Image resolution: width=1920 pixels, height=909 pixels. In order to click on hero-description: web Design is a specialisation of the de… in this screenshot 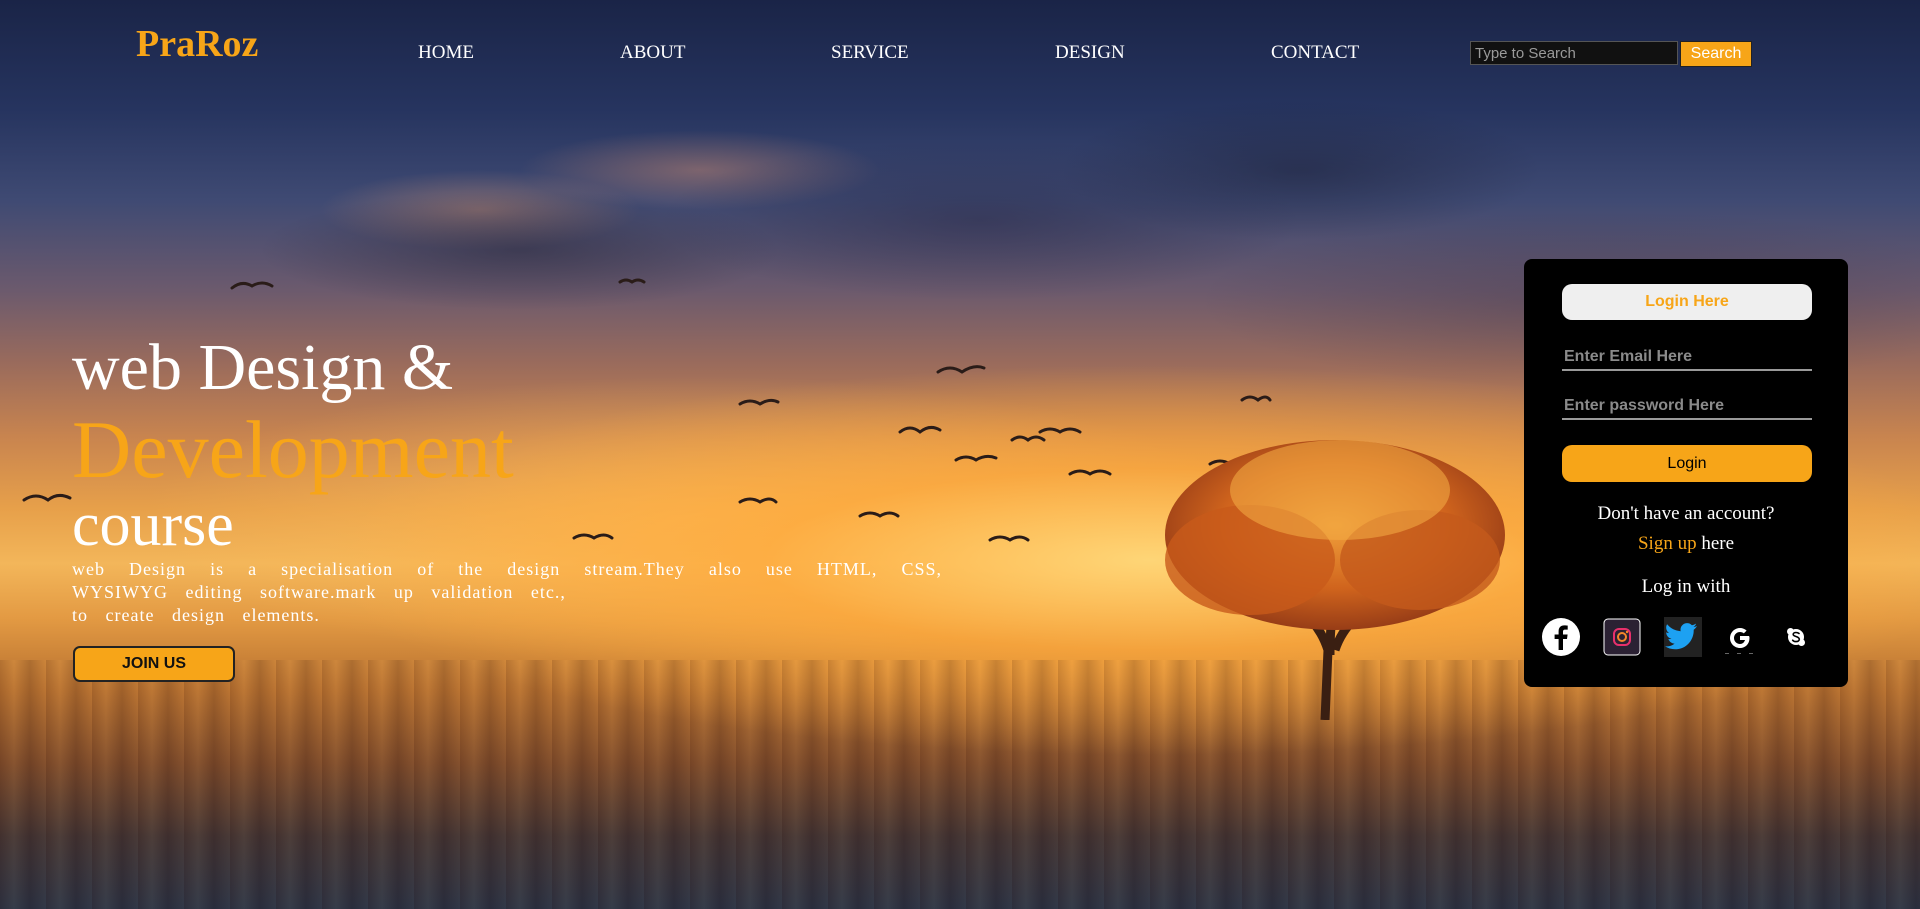, I will do `click(507, 580)`.